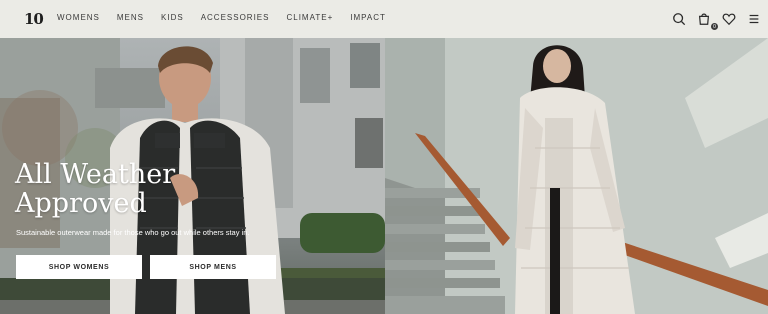  I want to click on headline-line-2: Approved, so click(81, 203).